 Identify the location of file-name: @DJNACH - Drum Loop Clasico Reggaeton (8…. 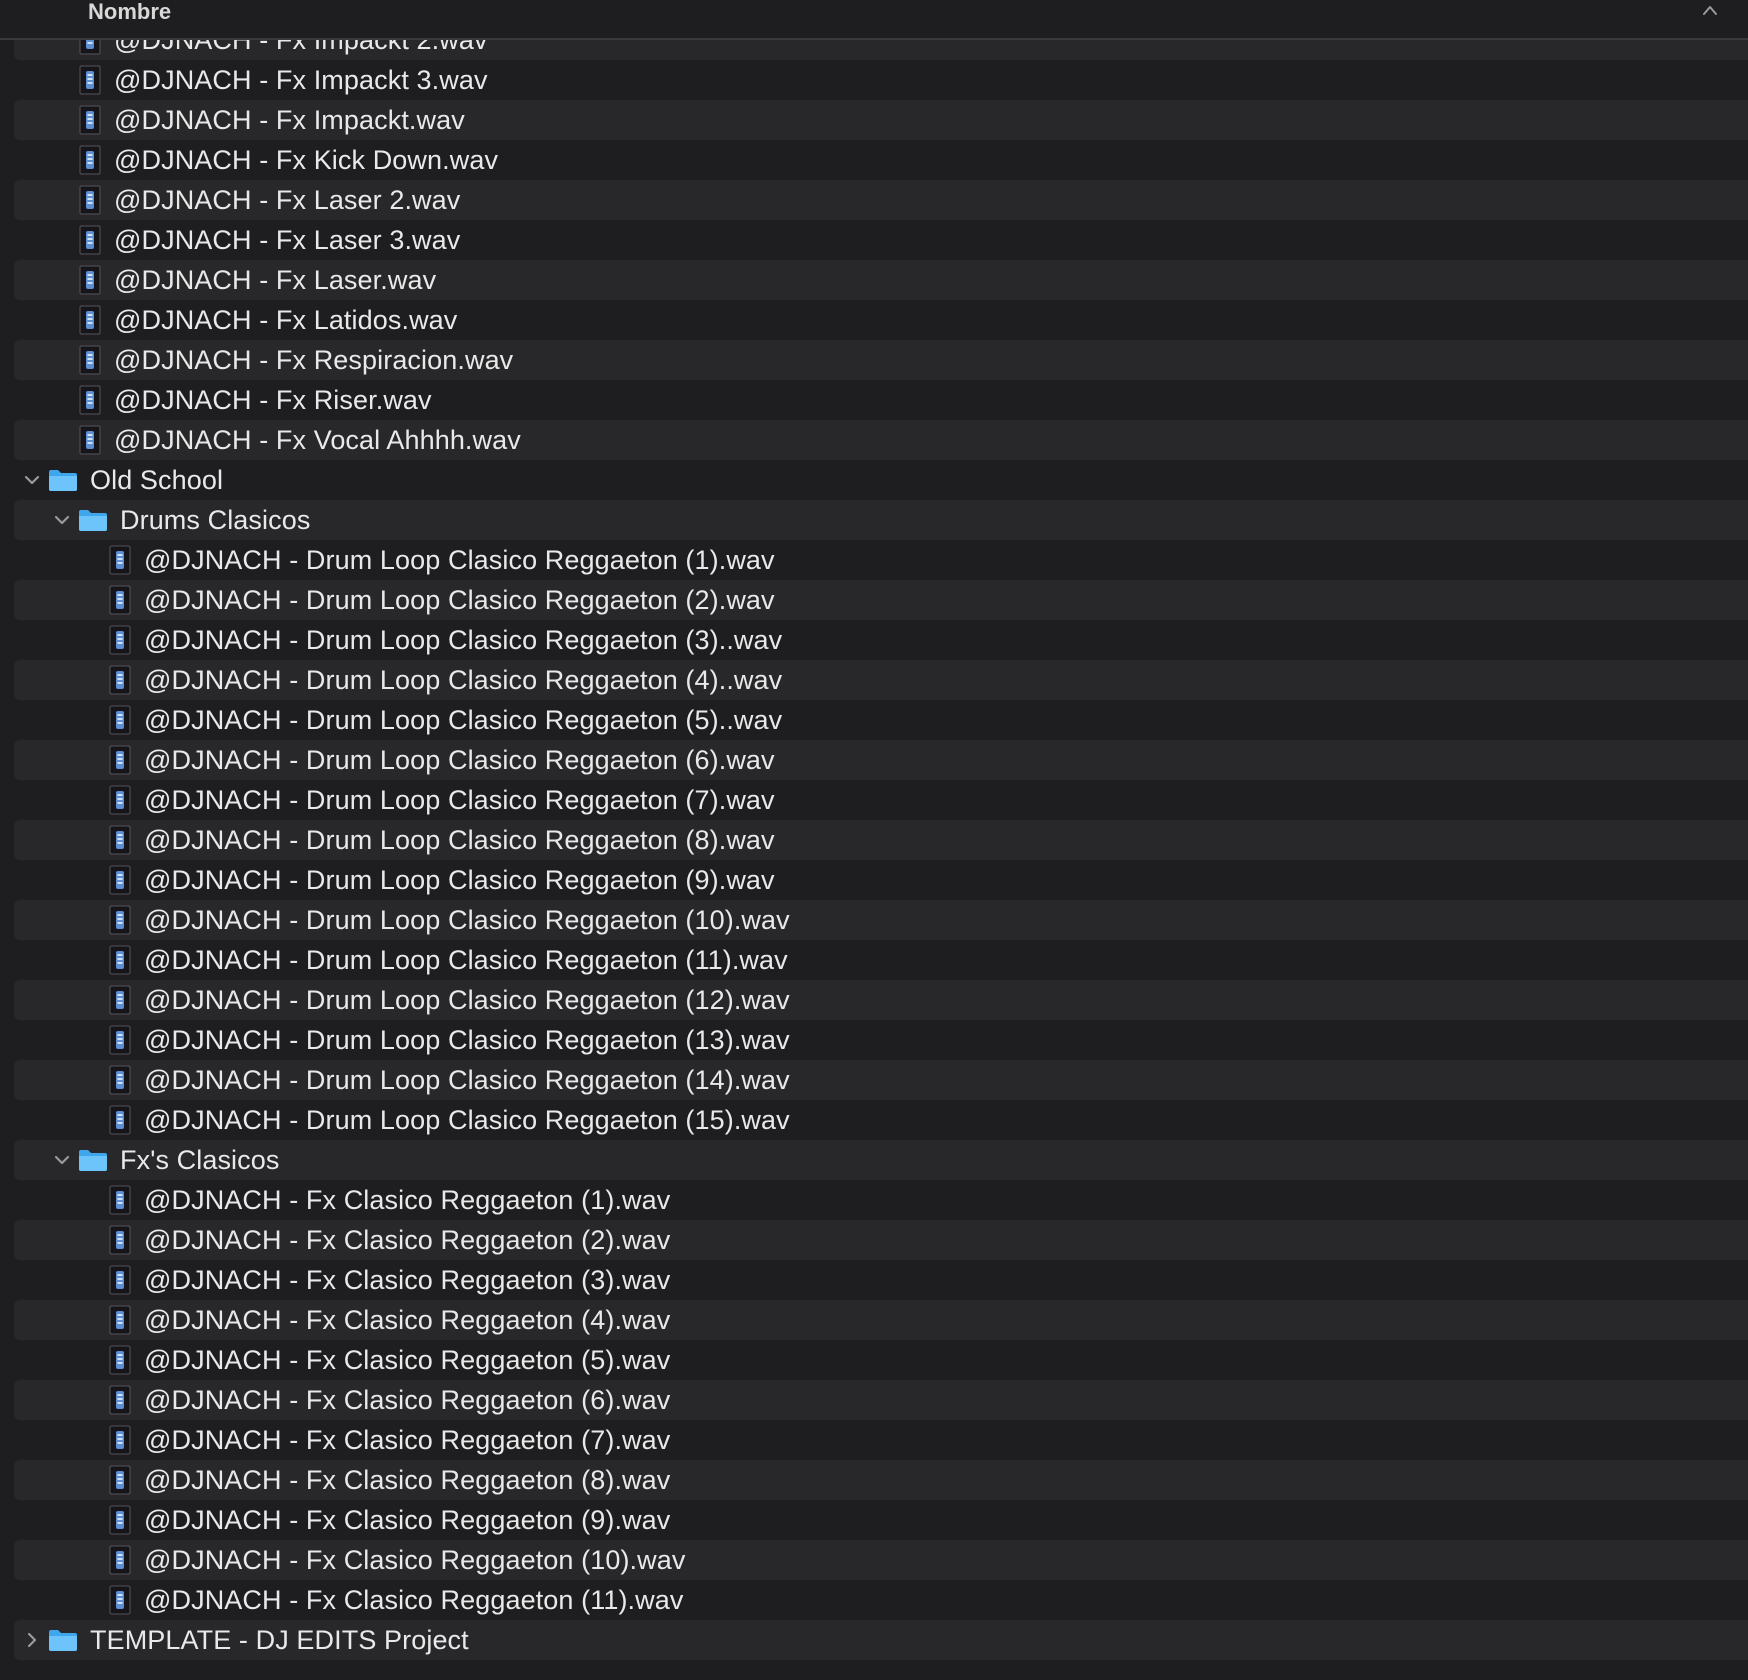
(459, 839).